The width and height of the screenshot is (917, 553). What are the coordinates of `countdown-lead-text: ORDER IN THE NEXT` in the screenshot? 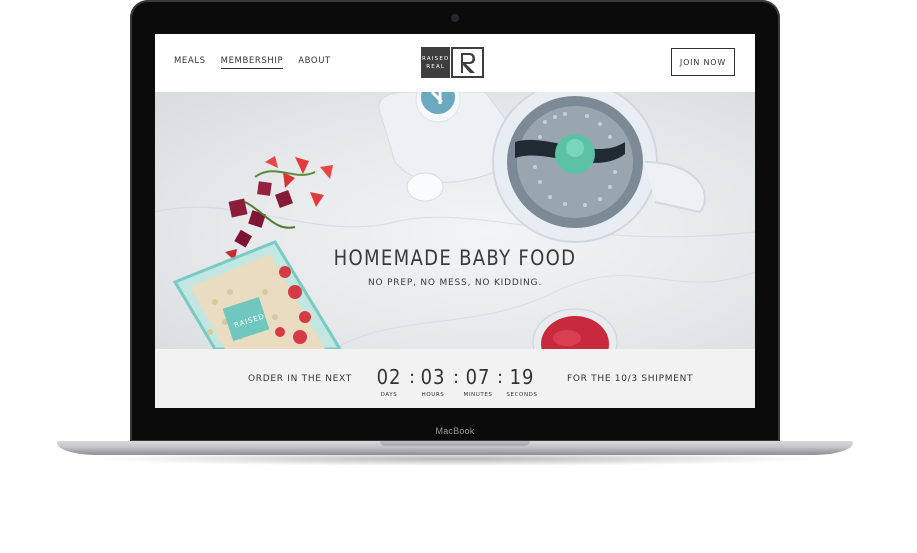 It's located at (300, 379).